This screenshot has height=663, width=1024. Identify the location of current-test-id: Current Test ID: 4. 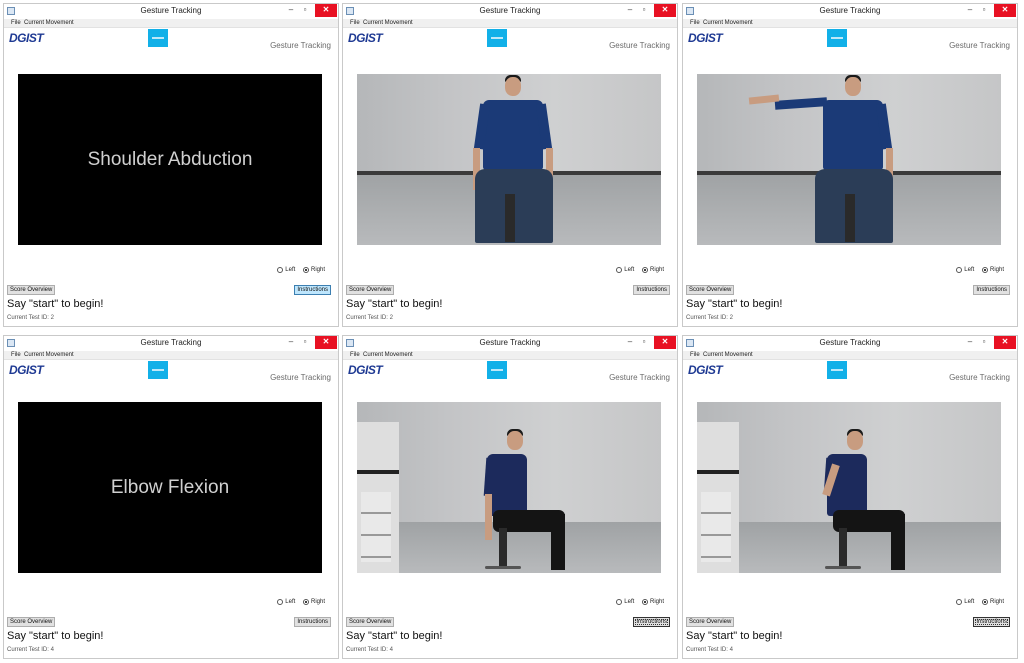
(709, 650).